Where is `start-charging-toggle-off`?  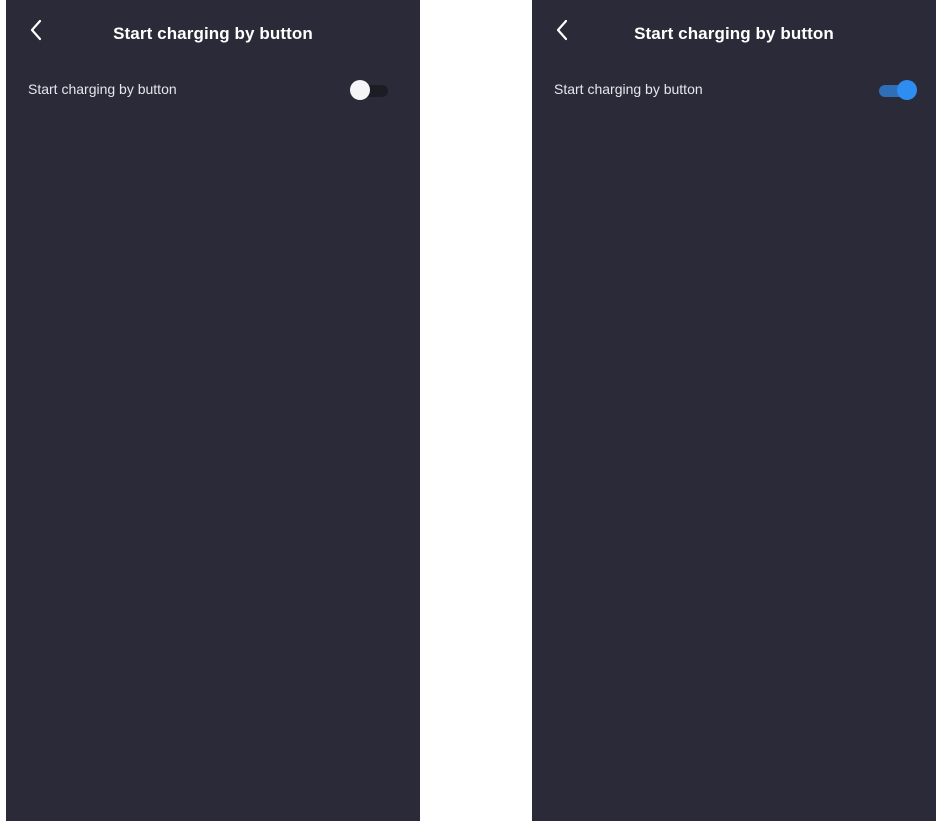
start-charging-toggle-off is located at coordinates (370, 90).